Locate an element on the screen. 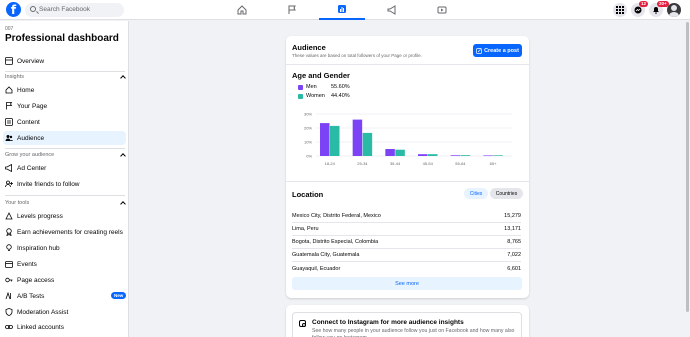  table-row: Guatemala City, Guatemala 7,022 is located at coordinates (406, 255).